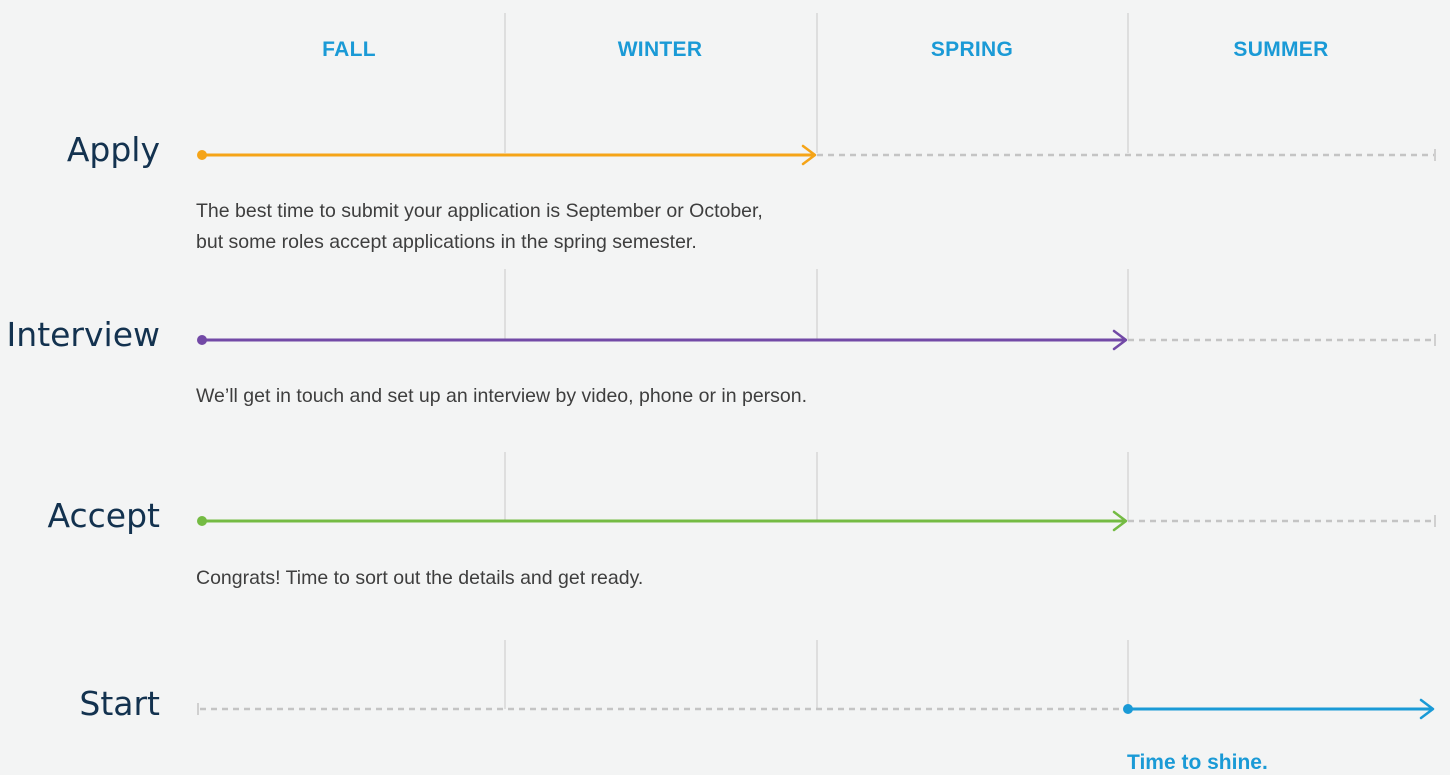 This screenshot has width=1450, height=775. Describe the element at coordinates (202, 155) in the screenshot. I see `apply-start-dot` at that location.